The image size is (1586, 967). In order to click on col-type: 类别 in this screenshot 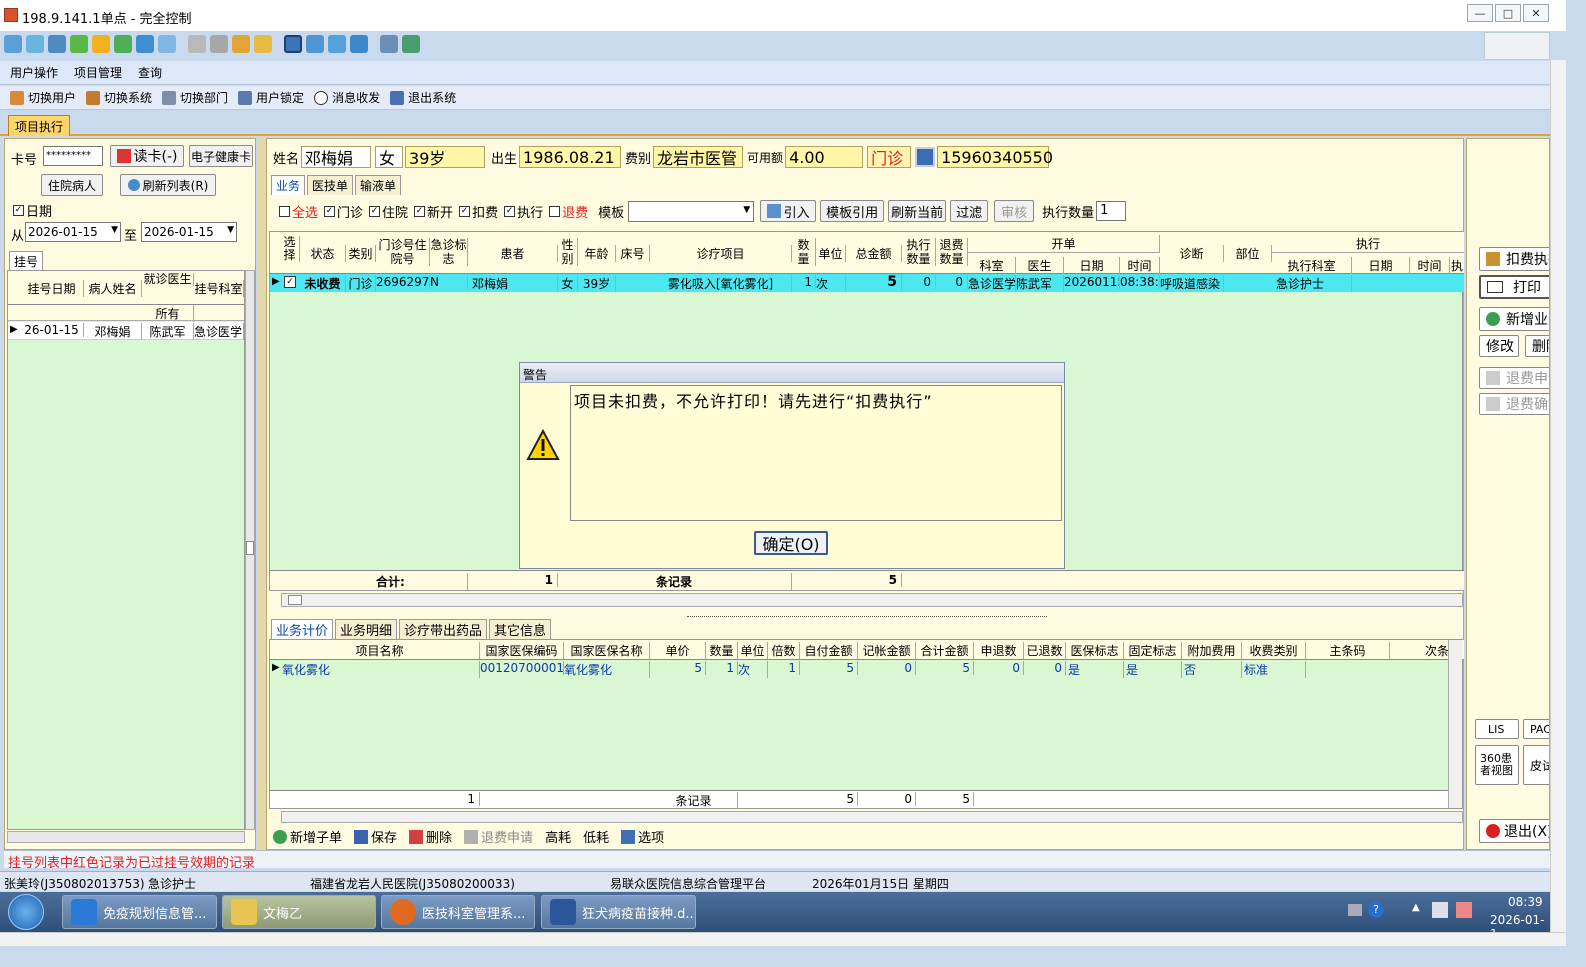, I will do `click(361, 253)`.